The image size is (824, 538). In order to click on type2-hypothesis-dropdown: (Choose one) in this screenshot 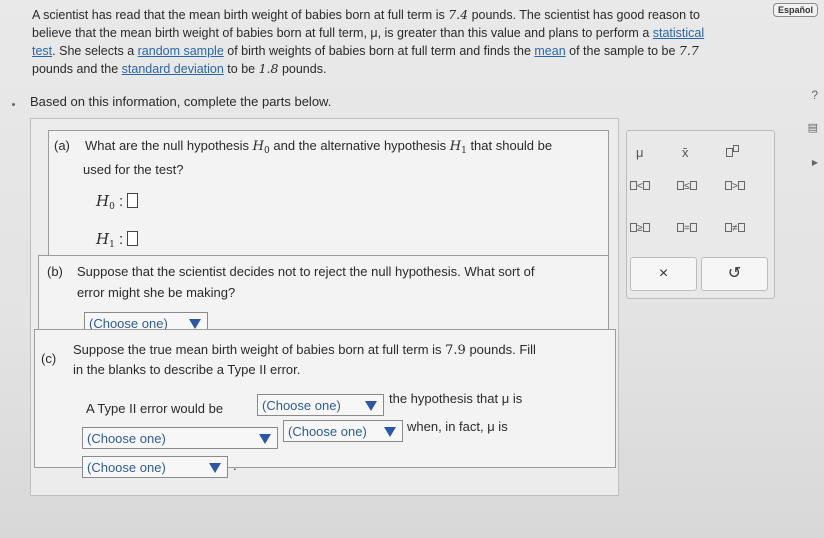, I will do `click(180, 438)`.